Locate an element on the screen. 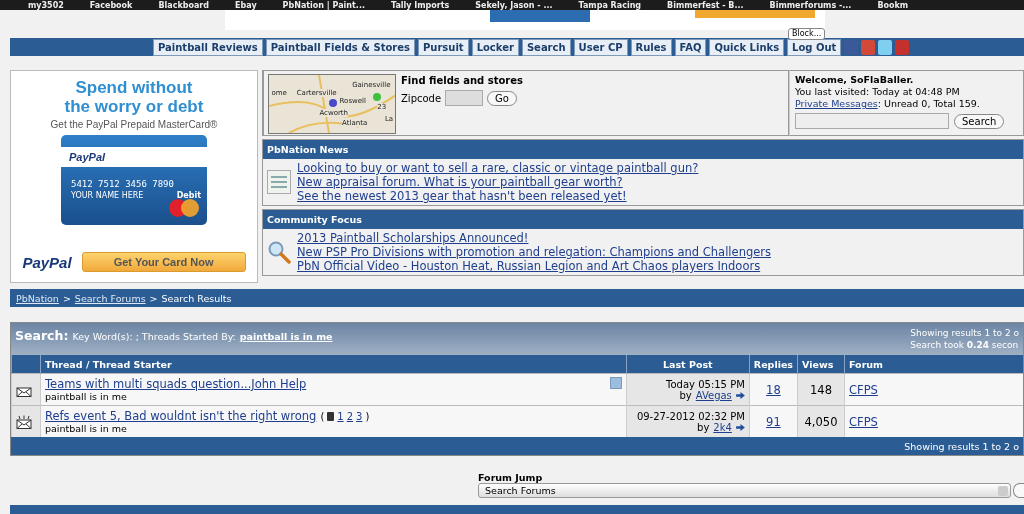 The height and width of the screenshot is (514, 1024). facebook-icon is located at coordinates (851, 47).